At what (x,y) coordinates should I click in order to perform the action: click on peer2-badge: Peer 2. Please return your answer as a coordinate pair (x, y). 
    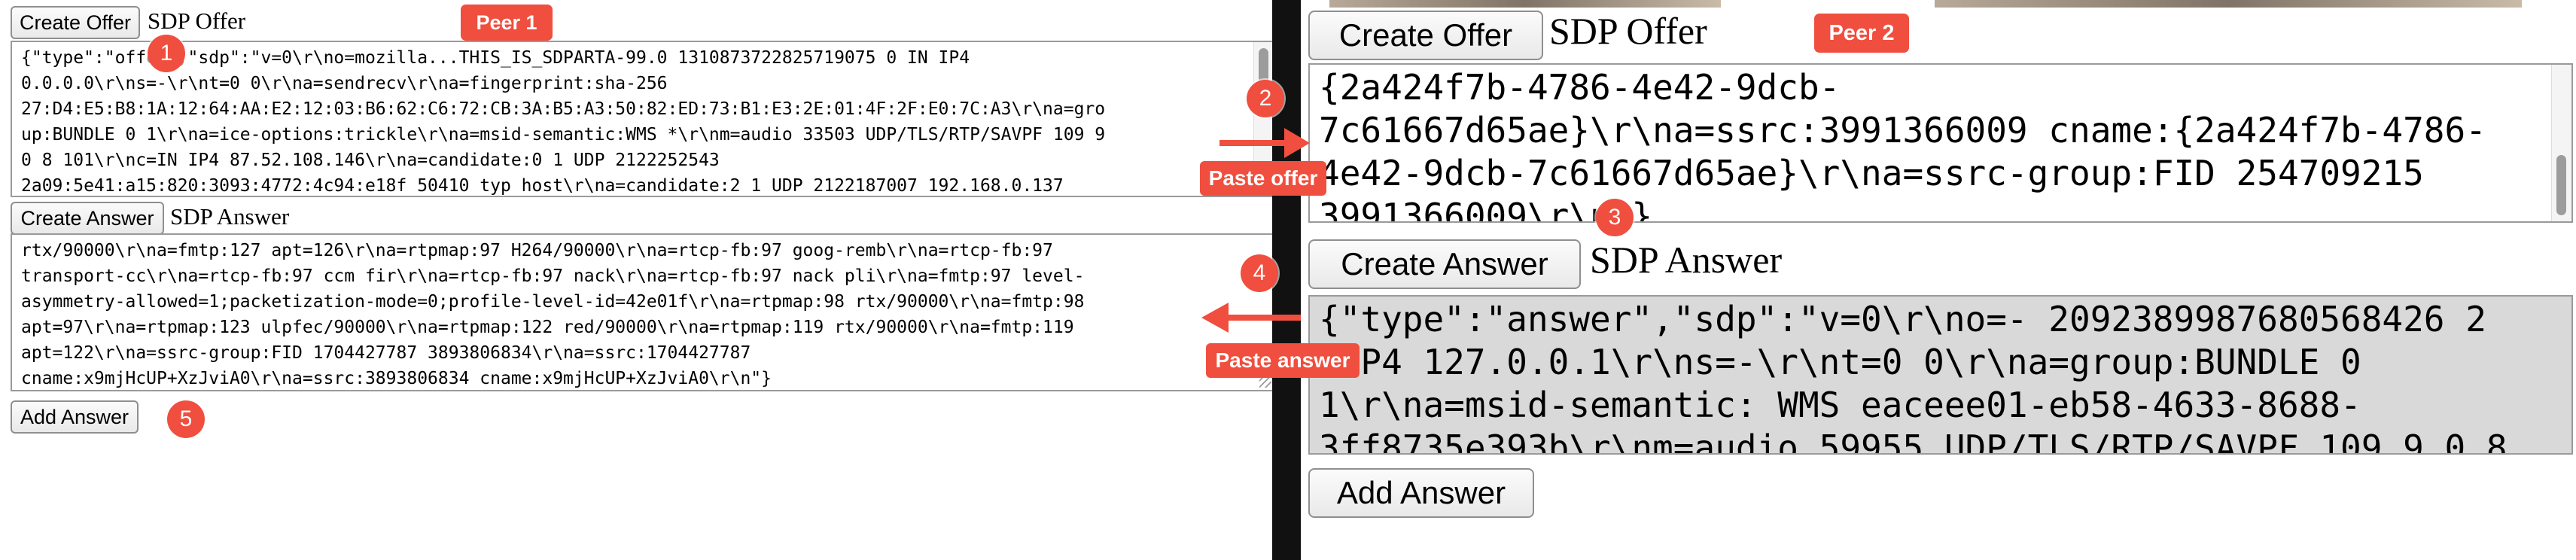
    Looking at the image, I should click on (1862, 33).